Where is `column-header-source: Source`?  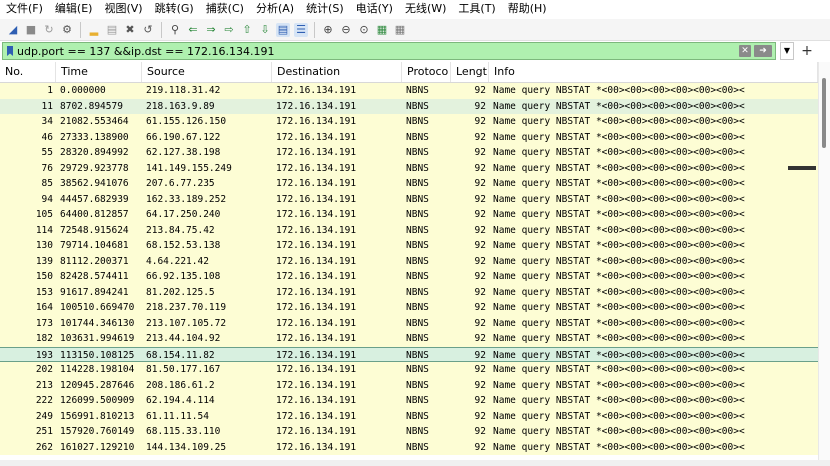 column-header-source: Source is located at coordinates (207, 72).